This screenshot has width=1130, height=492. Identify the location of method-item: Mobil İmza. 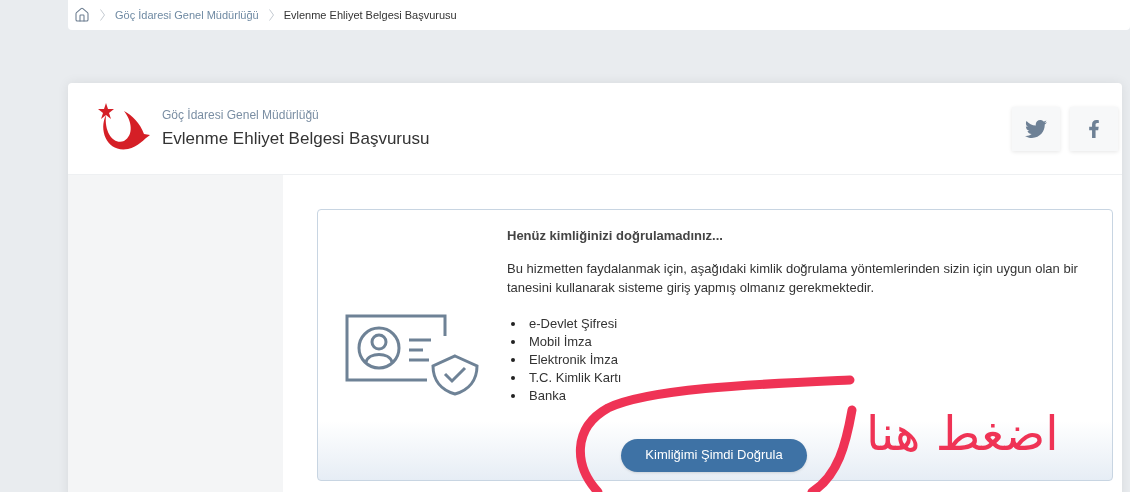
(560, 341).